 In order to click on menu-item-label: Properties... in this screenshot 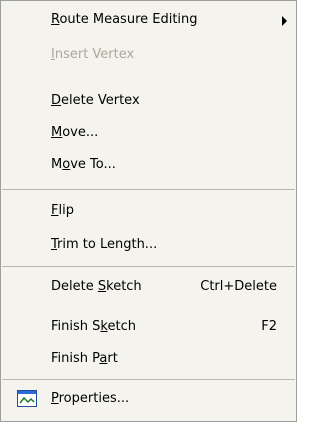, I will do `click(90, 398)`.